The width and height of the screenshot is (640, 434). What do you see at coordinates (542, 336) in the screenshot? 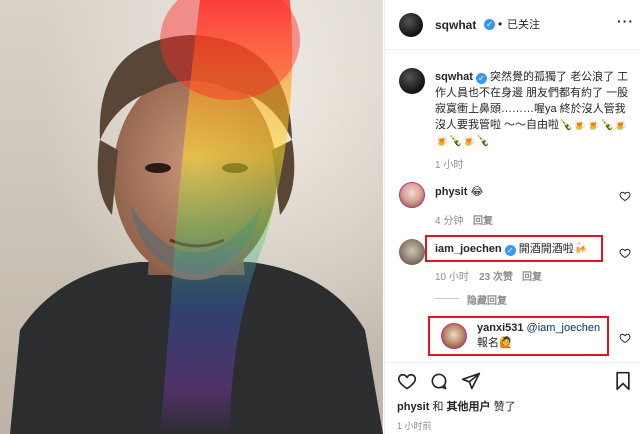
I see `reply-yanxi531: yanxi531 @iam_joechen 報名🙋` at bounding box center [542, 336].